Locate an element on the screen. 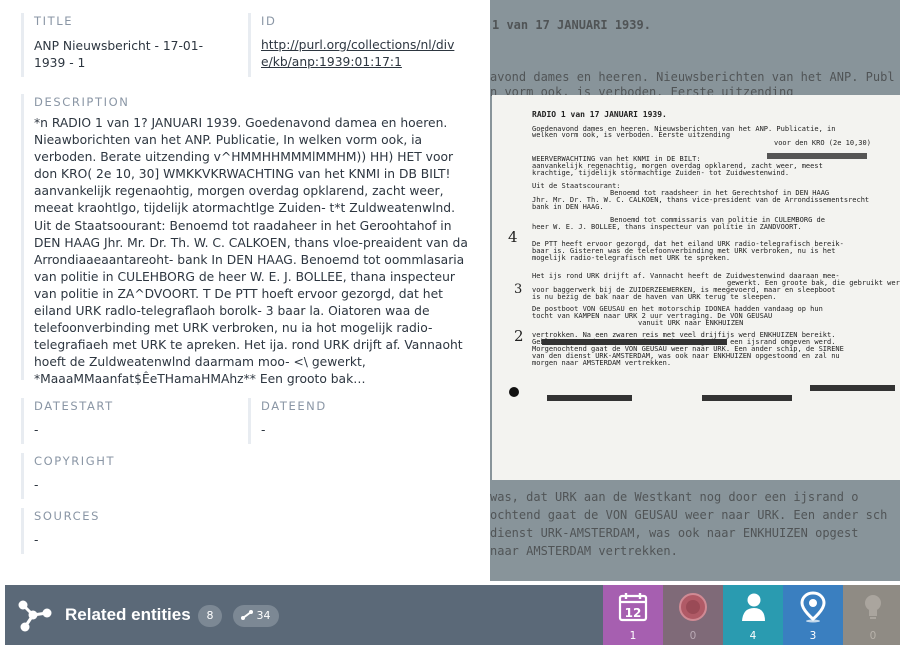 This screenshot has width=900, height=645. tile-event: 0 is located at coordinates (693, 615).